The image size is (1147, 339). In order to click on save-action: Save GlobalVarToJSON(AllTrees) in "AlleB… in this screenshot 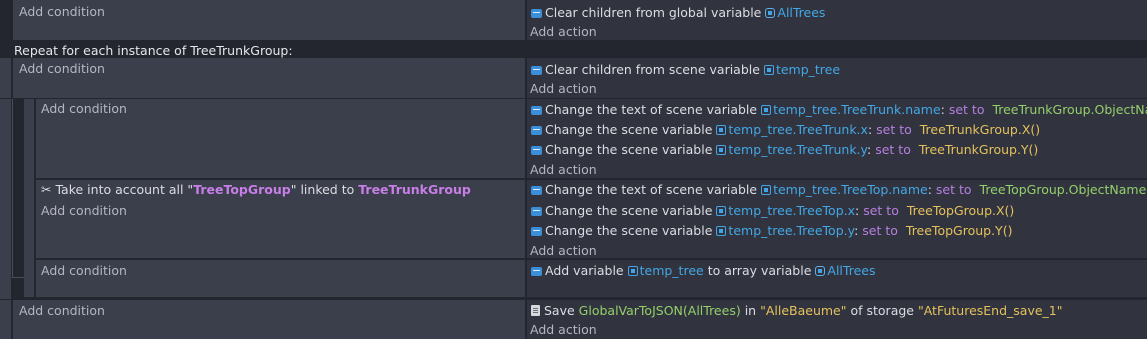, I will do `click(797, 311)`.